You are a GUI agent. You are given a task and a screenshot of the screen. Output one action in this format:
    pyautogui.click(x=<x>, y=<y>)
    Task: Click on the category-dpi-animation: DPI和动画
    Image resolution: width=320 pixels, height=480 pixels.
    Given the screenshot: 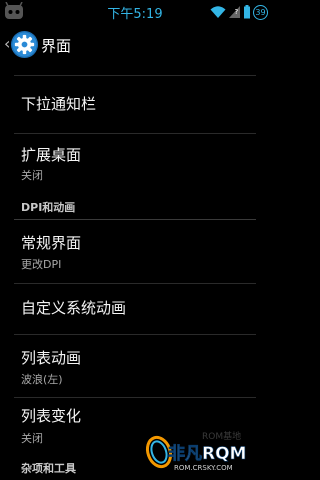 What is the action you would take?
    pyautogui.click(x=48, y=207)
    